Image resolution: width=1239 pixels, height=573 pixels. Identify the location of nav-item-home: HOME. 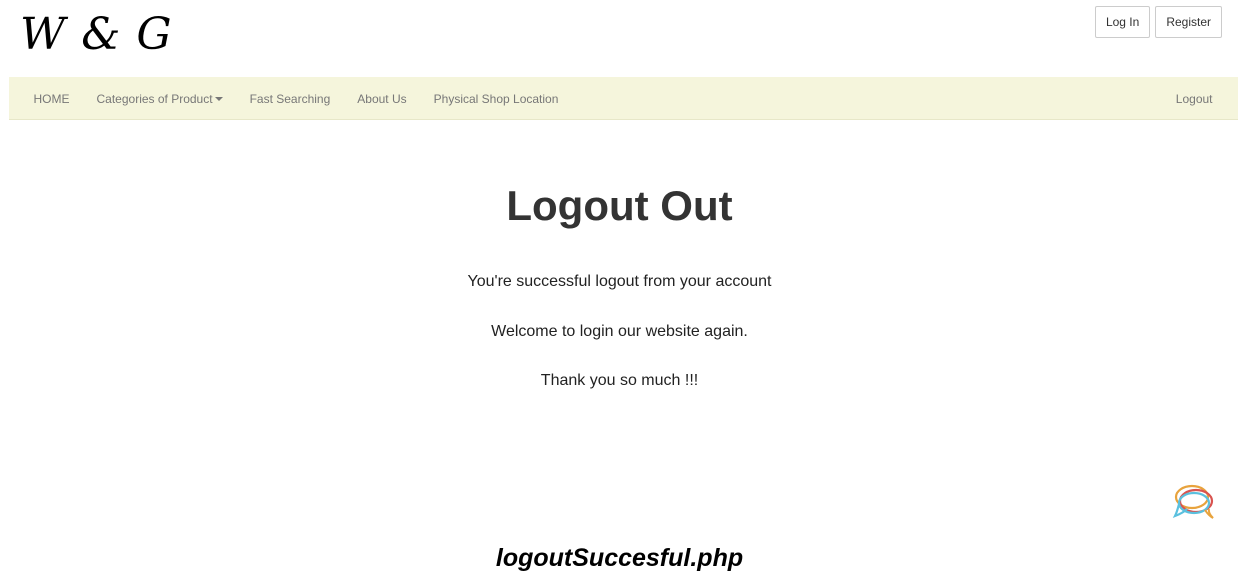
(51, 99).